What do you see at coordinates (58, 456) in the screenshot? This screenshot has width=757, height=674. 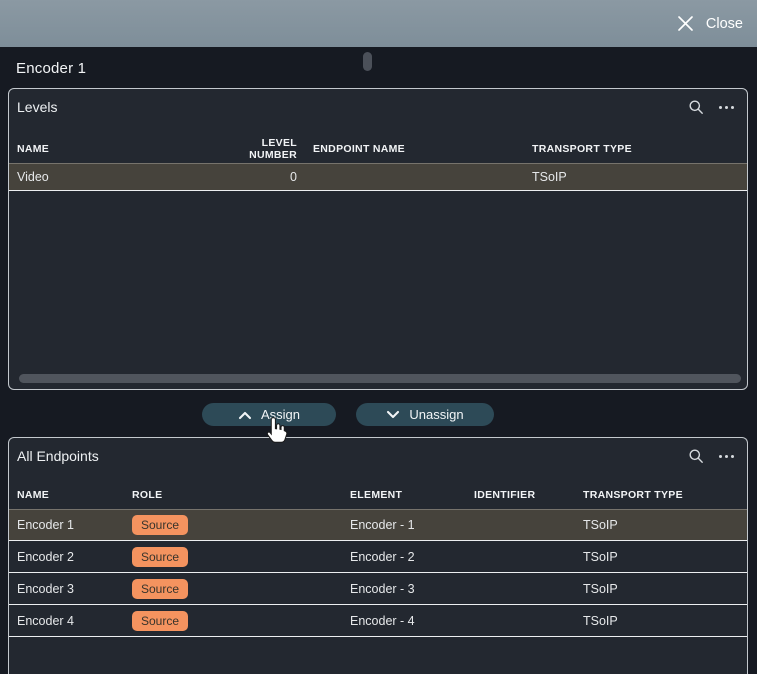 I see `endpoints-panel-title: All Endpoints` at bounding box center [58, 456].